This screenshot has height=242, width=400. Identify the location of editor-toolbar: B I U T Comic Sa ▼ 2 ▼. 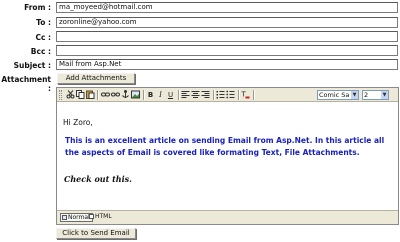
(227, 95).